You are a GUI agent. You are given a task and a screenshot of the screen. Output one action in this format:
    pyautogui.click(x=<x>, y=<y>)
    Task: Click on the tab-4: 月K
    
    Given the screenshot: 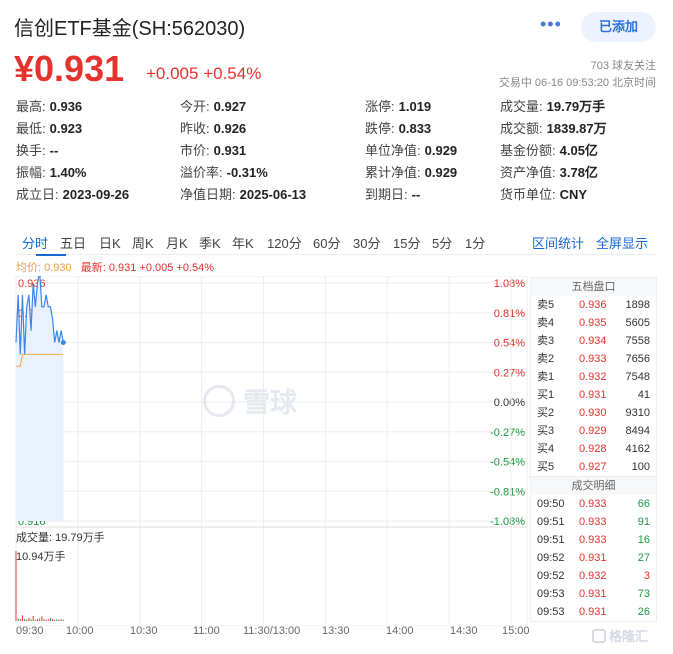 What is the action you would take?
    pyautogui.click(x=177, y=242)
    